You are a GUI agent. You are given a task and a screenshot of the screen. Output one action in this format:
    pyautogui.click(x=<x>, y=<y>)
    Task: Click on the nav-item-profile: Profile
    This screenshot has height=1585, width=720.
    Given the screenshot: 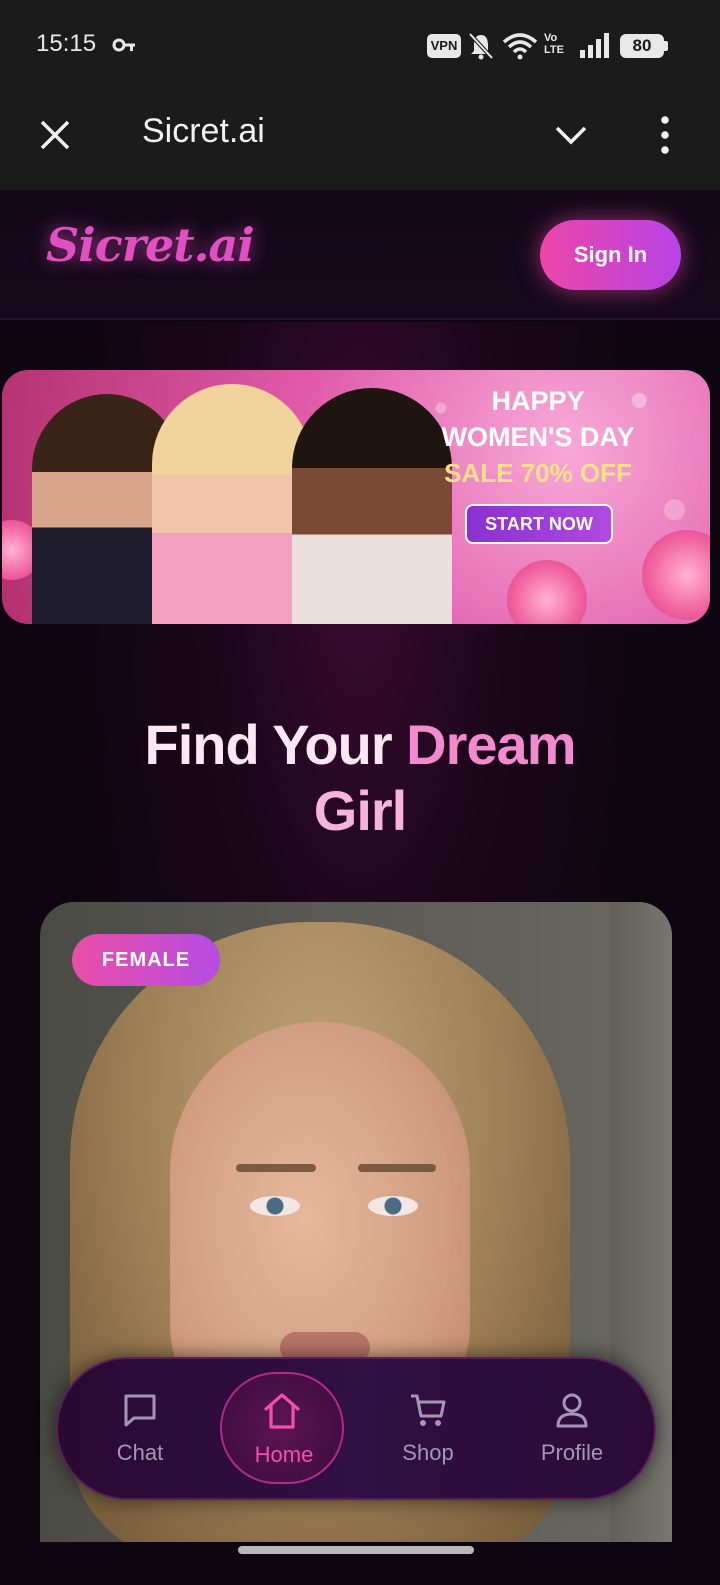 What is the action you would take?
    pyautogui.click(x=572, y=1428)
    